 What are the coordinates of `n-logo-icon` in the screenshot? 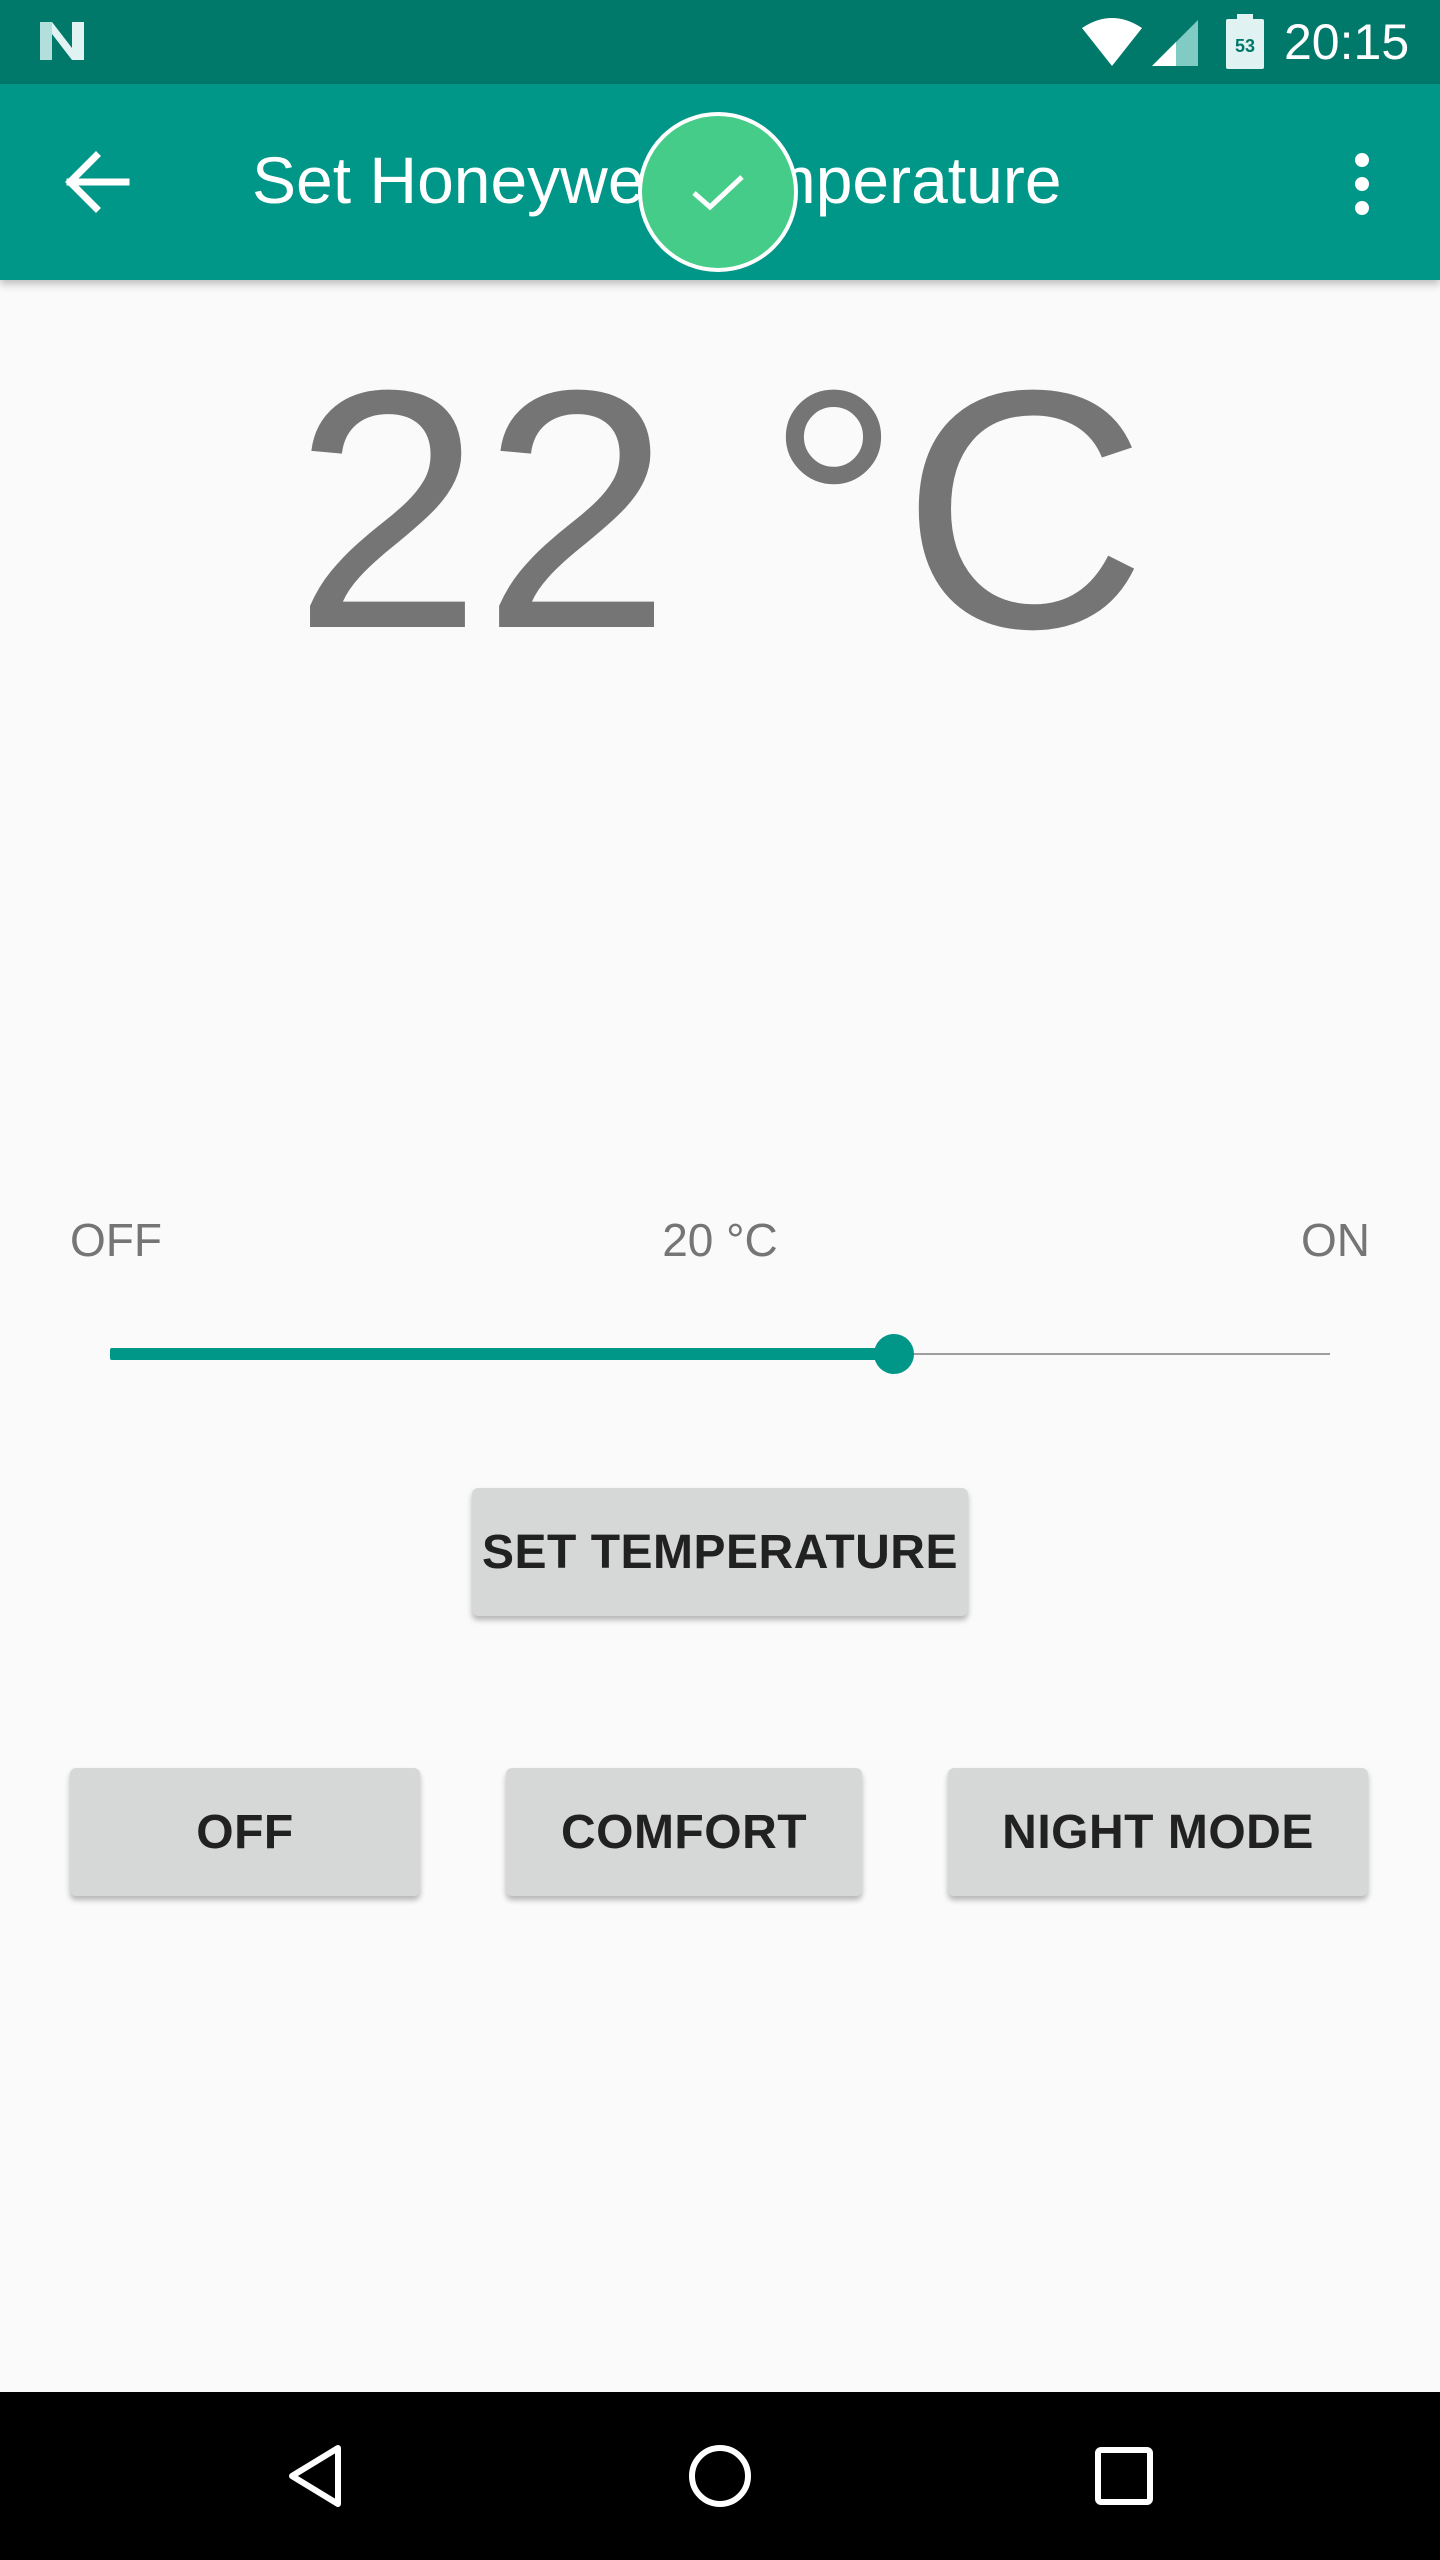 It's located at (62, 41).